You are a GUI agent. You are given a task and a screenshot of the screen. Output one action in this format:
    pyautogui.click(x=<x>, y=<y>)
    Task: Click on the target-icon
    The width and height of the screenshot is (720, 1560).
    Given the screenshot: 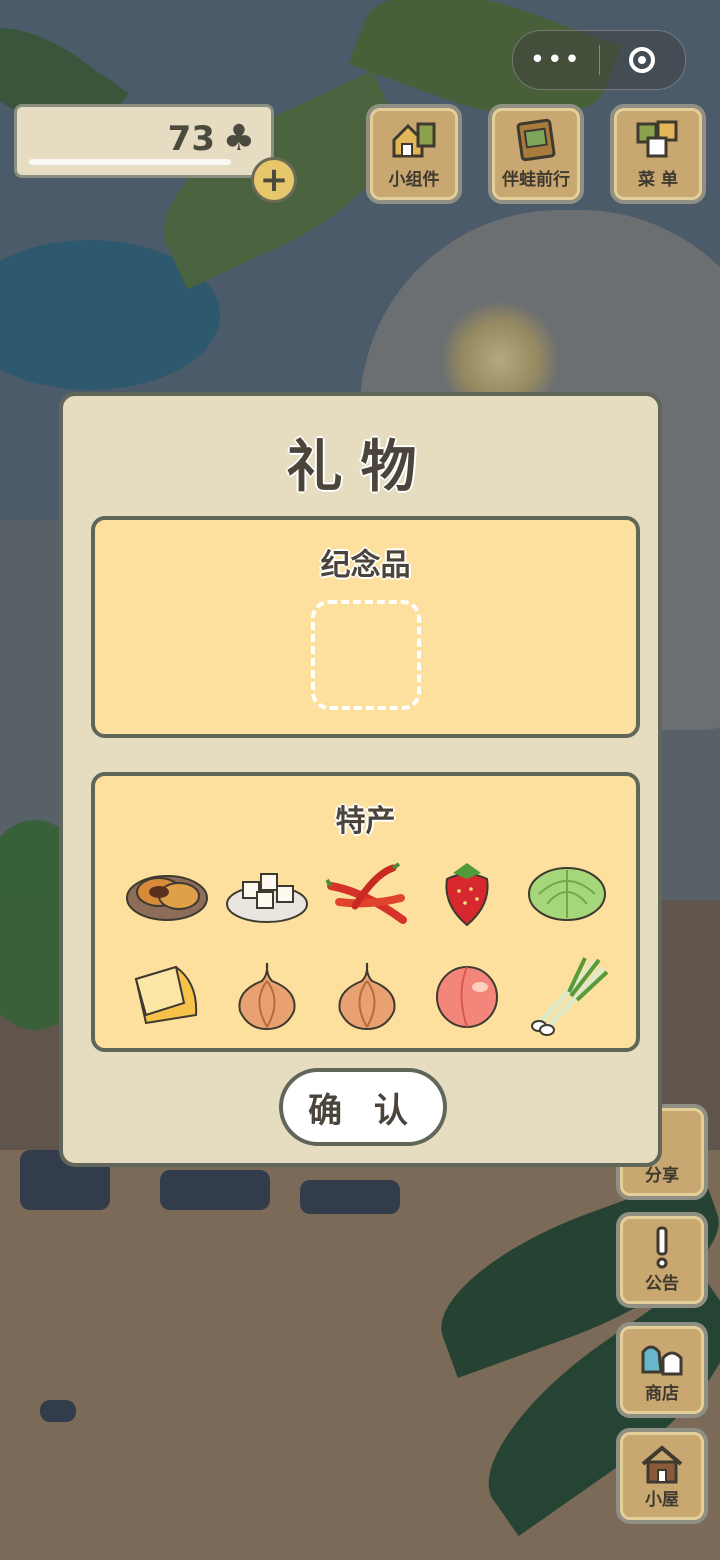 What is the action you would take?
    pyautogui.click(x=643, y=60)
    